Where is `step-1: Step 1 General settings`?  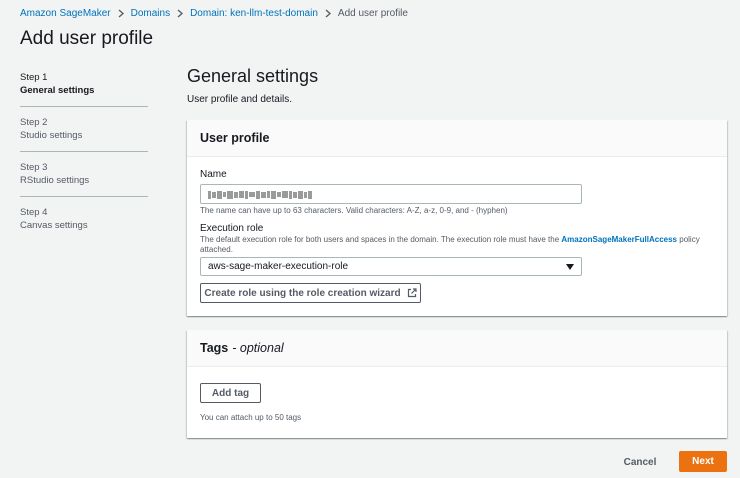 step-1: Step 1 General settings is located at coordinates (84, 89).